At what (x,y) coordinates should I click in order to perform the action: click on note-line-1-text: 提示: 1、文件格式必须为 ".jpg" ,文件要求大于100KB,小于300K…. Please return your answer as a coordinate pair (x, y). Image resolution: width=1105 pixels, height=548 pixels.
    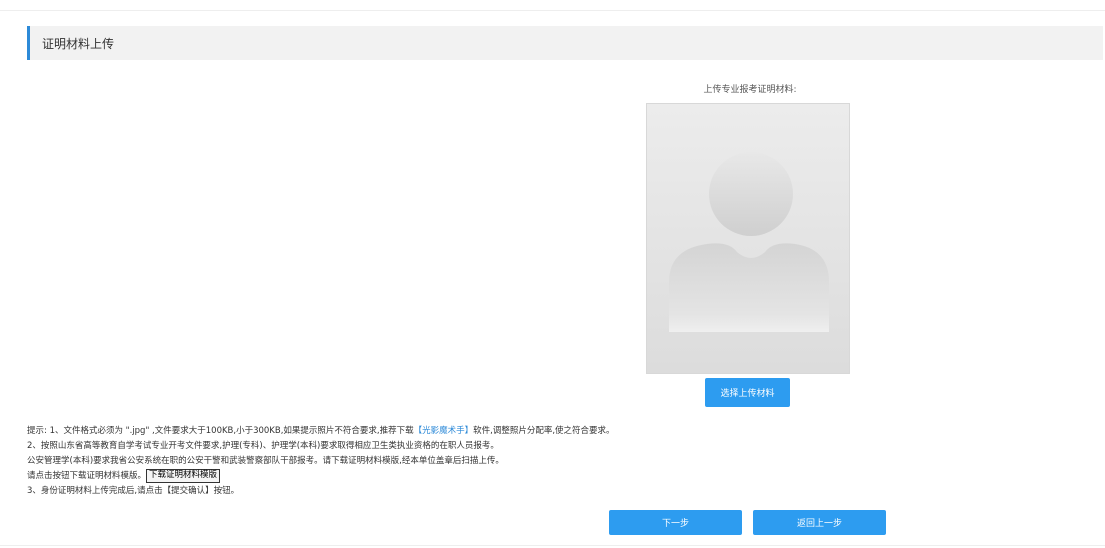
    Looking at the image, I should click on (220, 431).